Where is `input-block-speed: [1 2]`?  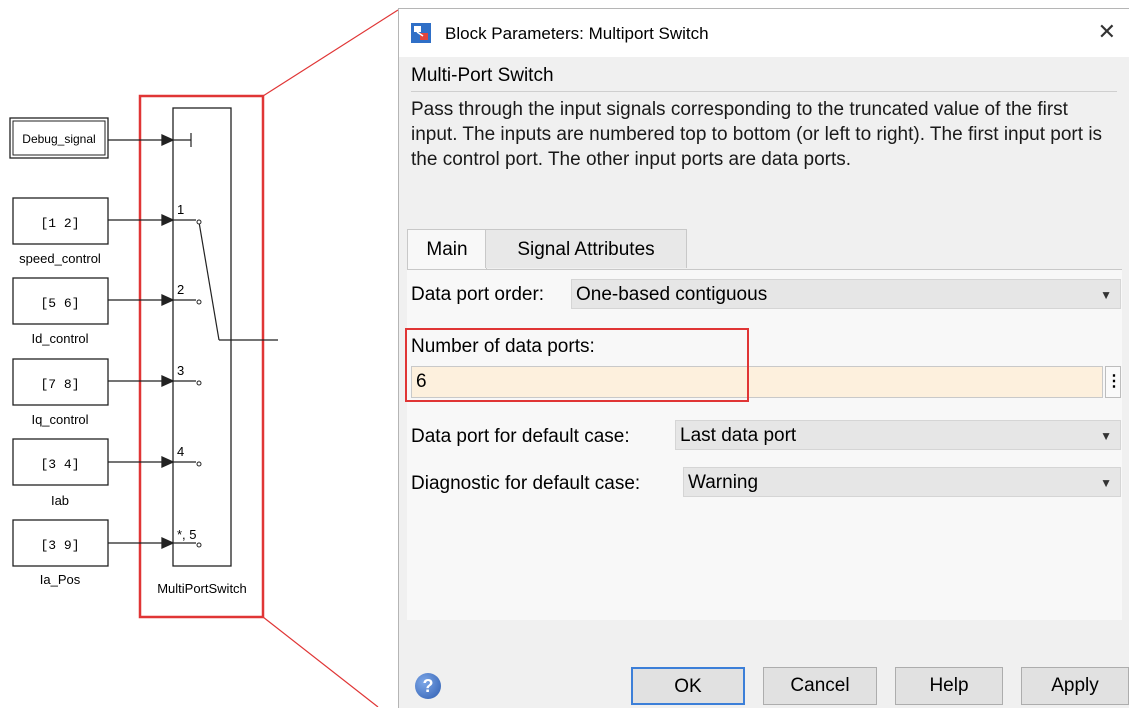
input-block-speed: [1 2] is located at coordinates (60, 221).